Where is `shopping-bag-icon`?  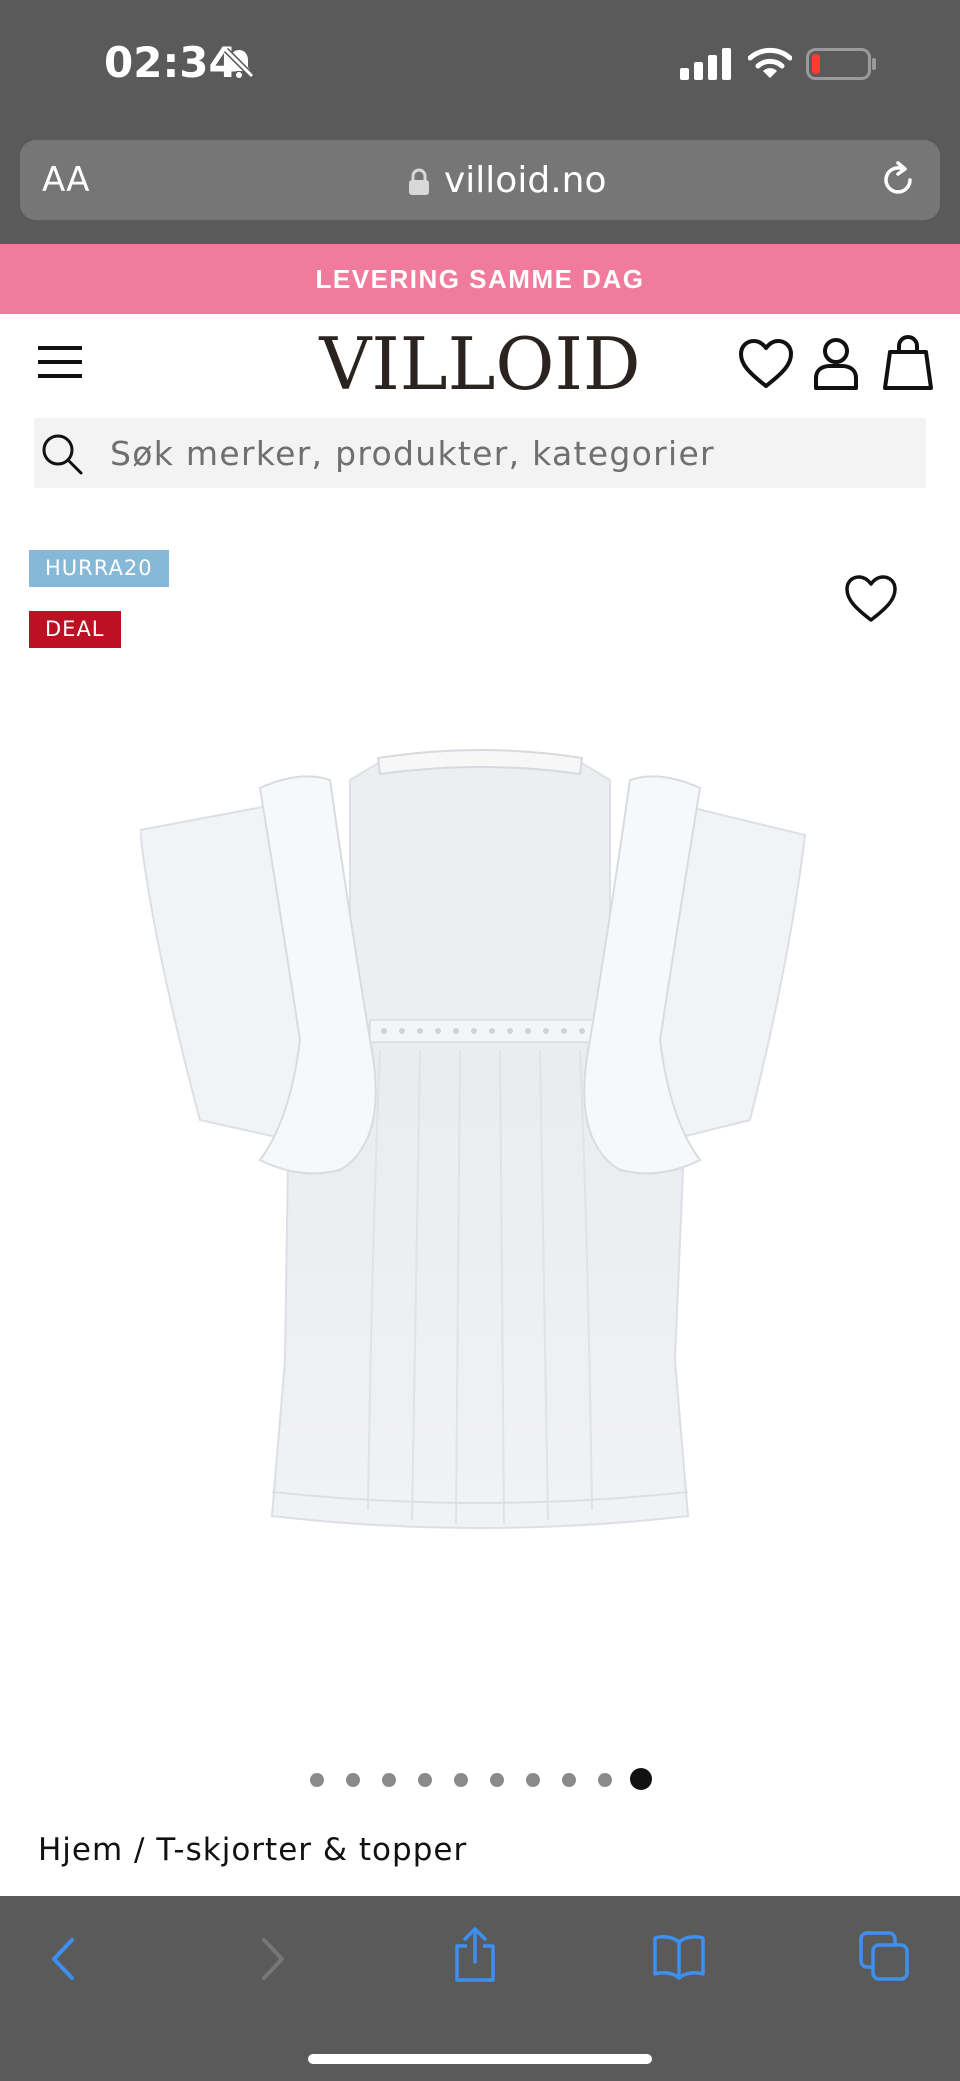 shopping-bag-icon is located at coordinates (908, 365).